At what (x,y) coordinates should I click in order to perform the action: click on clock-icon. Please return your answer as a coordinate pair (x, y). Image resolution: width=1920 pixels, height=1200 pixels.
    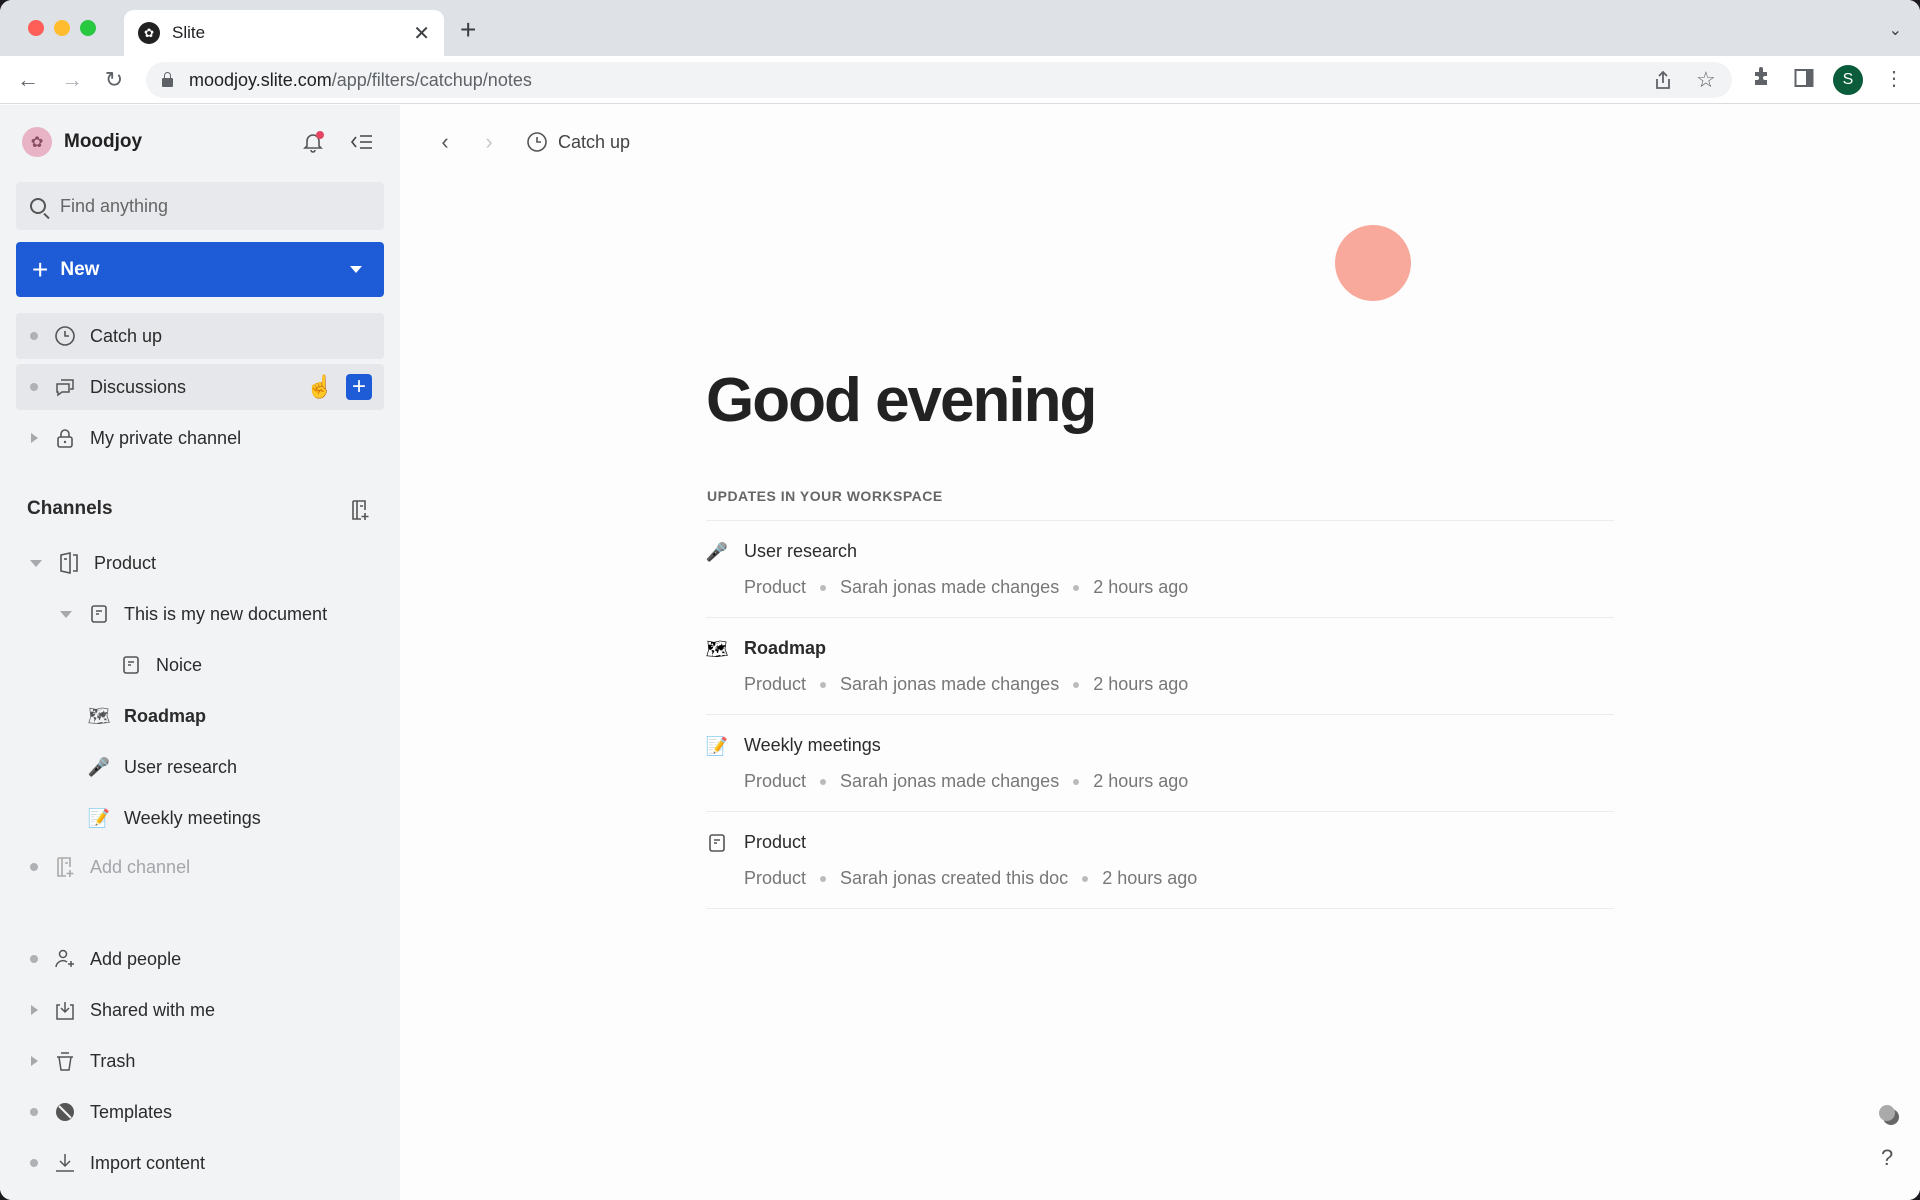
    Looking at the image, I should click on (65, 336).